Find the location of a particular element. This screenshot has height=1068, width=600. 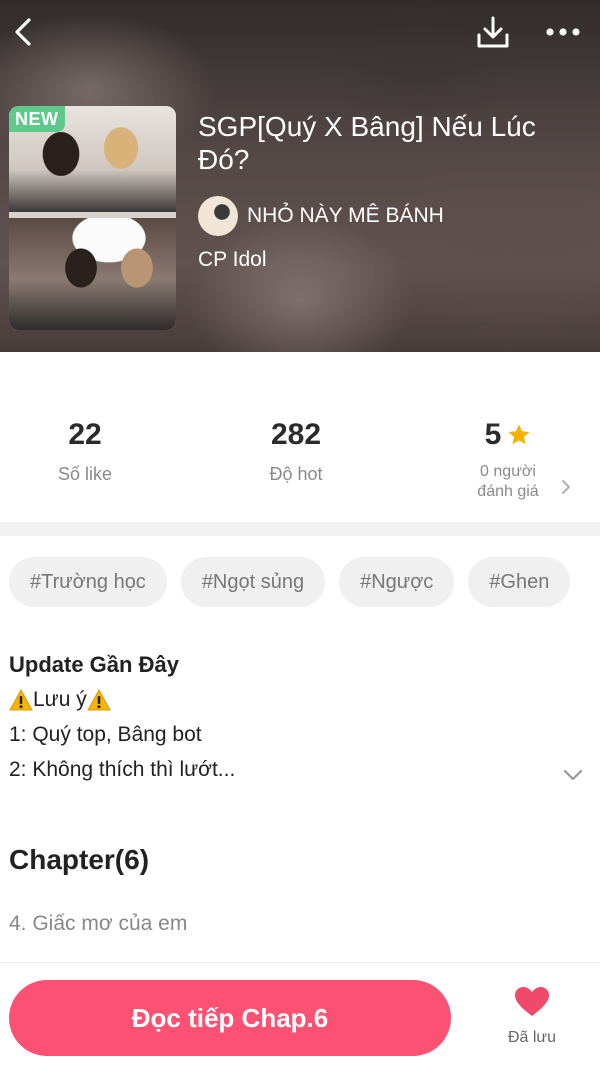

story-category: CP Idol is located at coordinates (232, 260).